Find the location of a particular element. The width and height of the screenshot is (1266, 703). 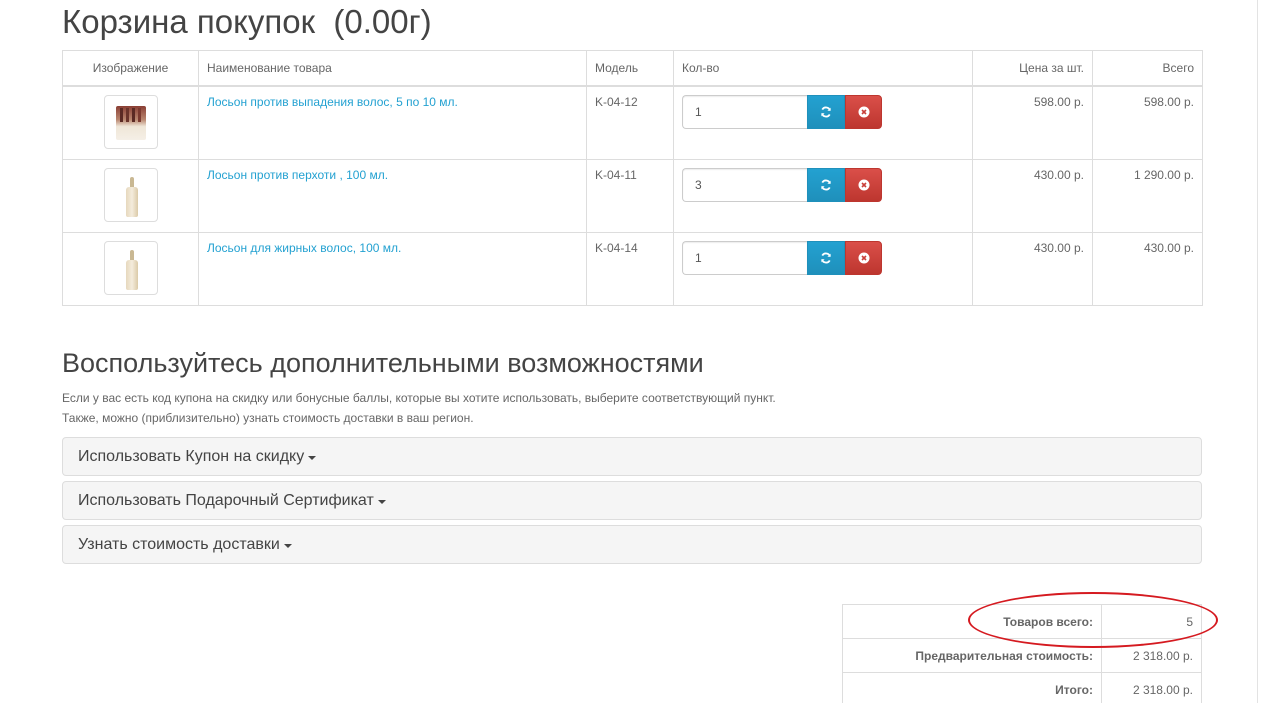

cart-name-cell: Лосьон против перхоти , 100 мл. is located at coordinates (392, 195).